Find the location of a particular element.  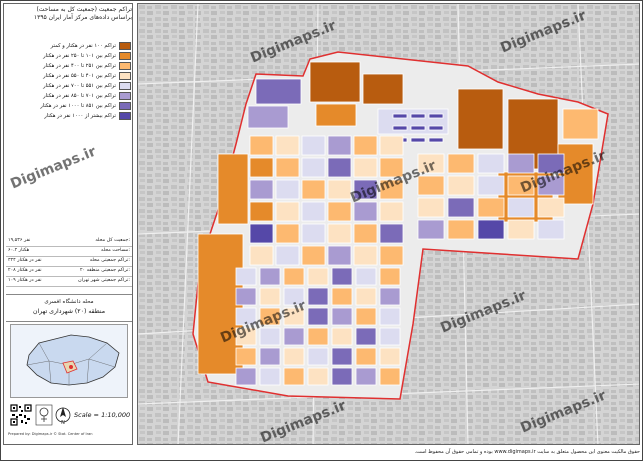

inset-map is located at coordinates (69, 361).